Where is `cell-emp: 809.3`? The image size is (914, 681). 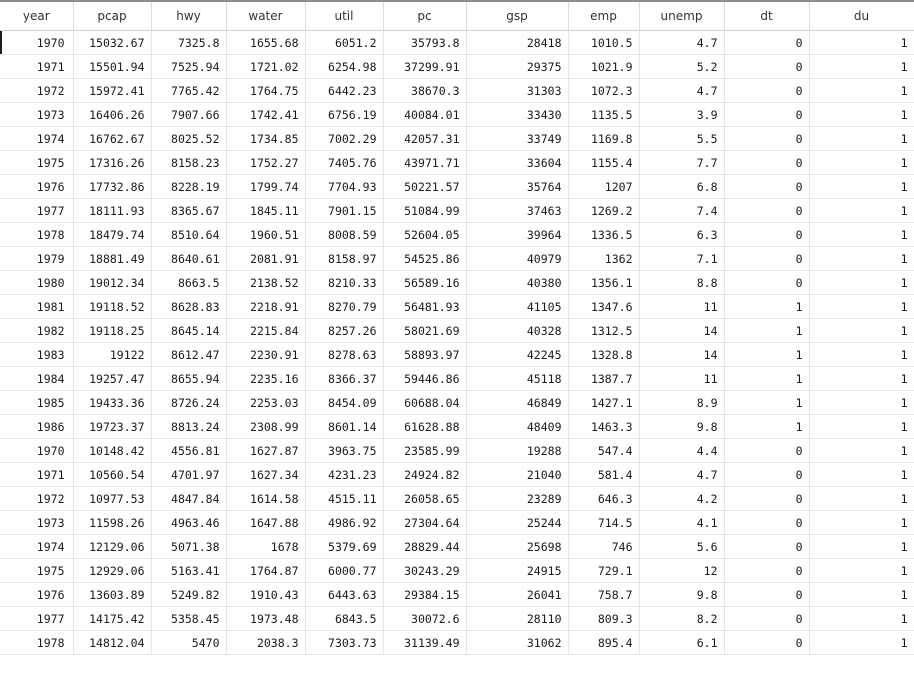
cell-emp: 809.3 is located at coordinates (604, 618).